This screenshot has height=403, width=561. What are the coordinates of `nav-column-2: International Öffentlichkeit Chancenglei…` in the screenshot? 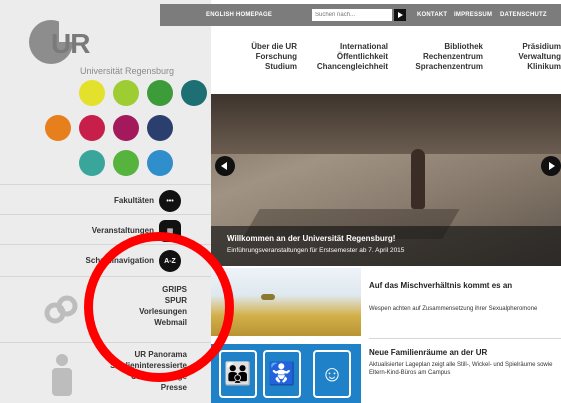 It's located at (352, 57).